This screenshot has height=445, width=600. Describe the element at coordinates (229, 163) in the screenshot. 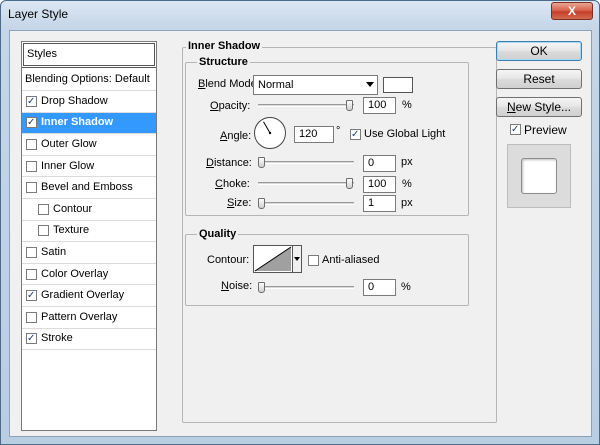

I see `distance-label: Distance:` at that location.